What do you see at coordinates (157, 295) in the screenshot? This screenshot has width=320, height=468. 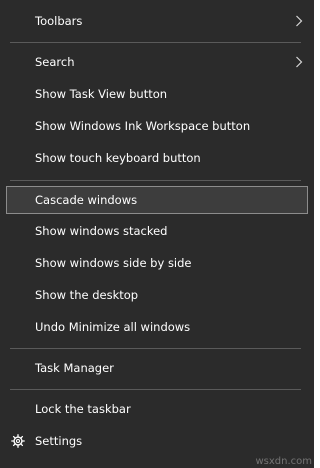 I see `menu-item-show-the-desktop: Show the desktop` at bounding box center [157, 295].